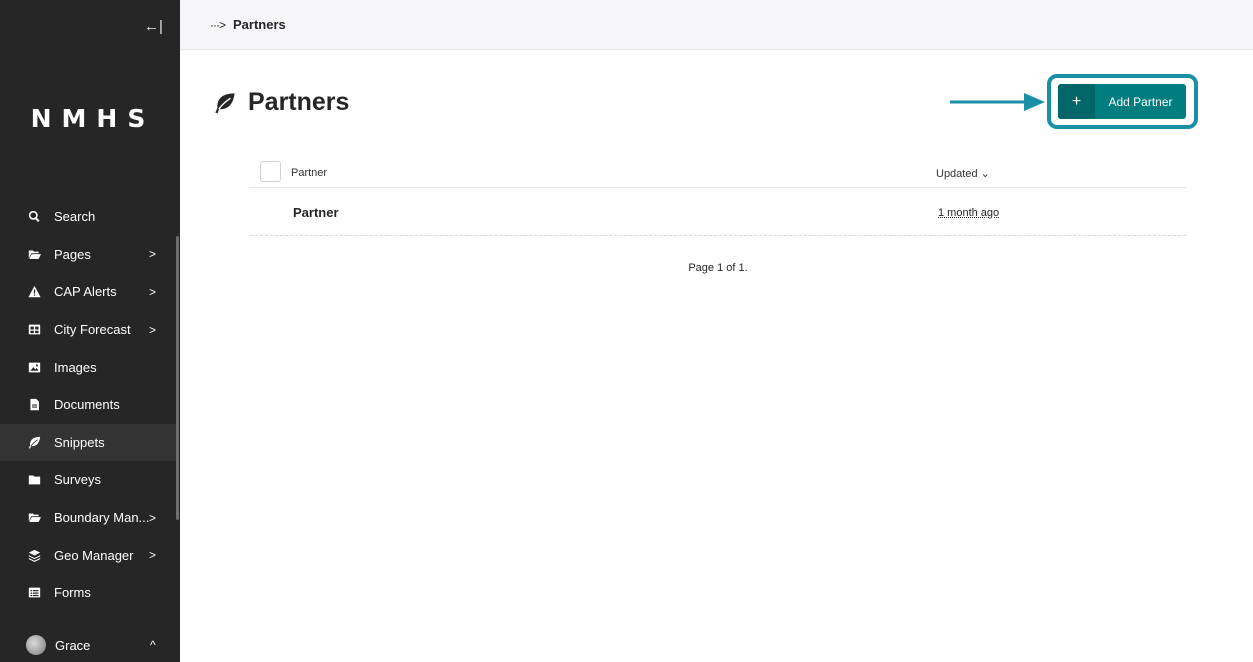 Image resolution: width=1253 pixels, height=662 pixels. I want to click on sidebar-item-city-forecast: City Forecast >, so click(88, 330).